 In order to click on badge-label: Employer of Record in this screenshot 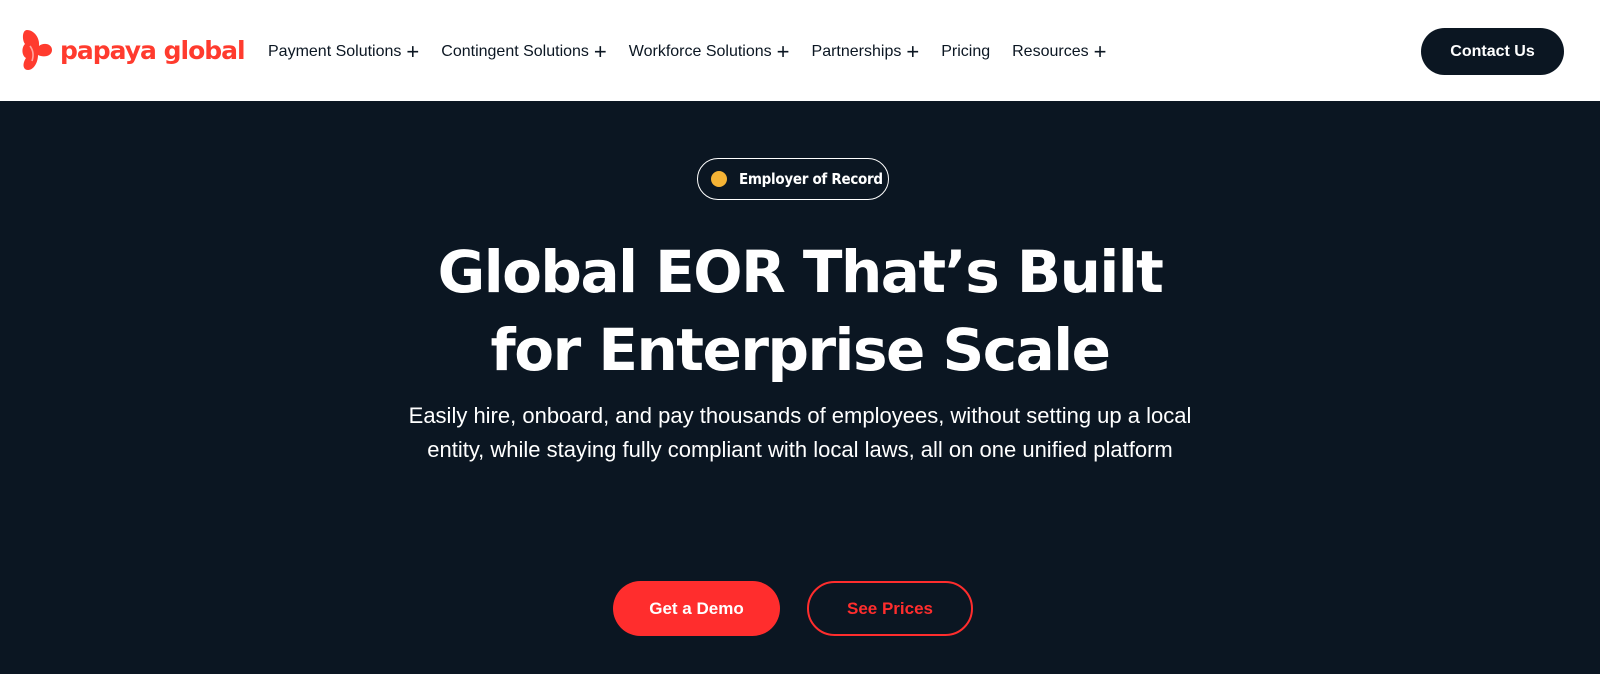, I will do `click(811, 179)`.